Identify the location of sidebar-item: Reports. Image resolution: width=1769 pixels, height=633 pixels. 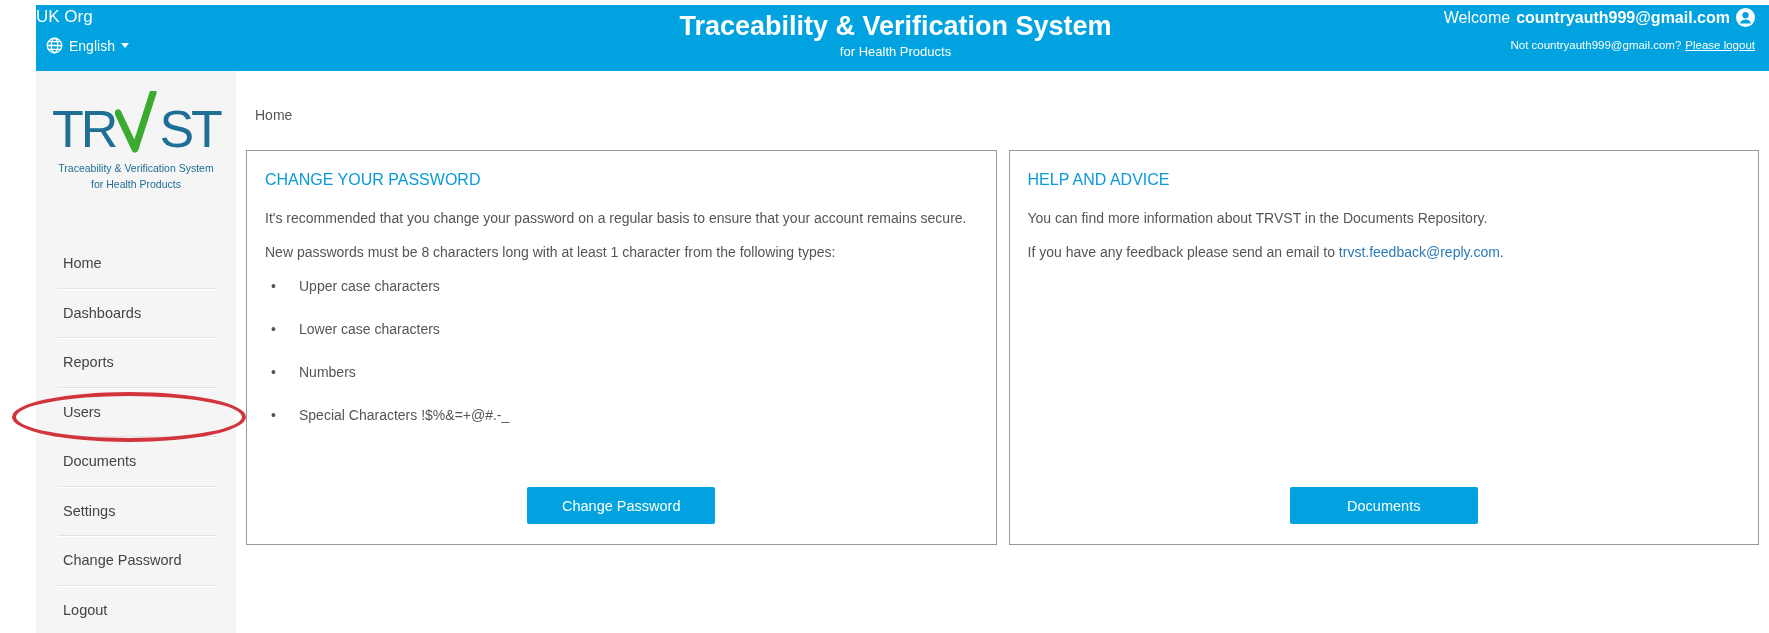
(86, 362).